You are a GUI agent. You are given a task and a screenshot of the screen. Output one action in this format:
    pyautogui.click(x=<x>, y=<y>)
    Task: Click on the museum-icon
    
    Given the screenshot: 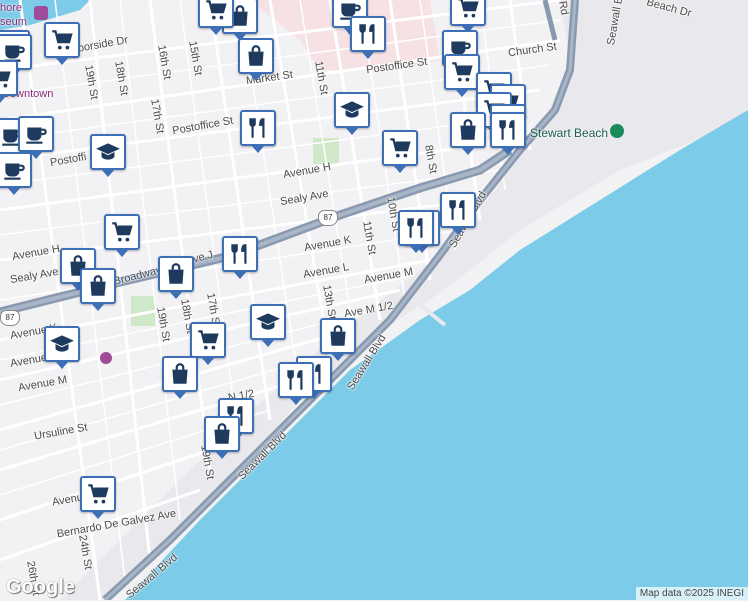 What is the action you would take?
    pyautogui.click(x=41, y=13)
    